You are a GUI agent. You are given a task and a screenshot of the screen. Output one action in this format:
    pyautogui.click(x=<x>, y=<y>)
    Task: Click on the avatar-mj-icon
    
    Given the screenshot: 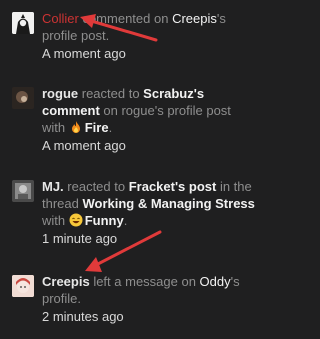 What is the action you would take?
    pyautogui.click(x=23, y=191)
    